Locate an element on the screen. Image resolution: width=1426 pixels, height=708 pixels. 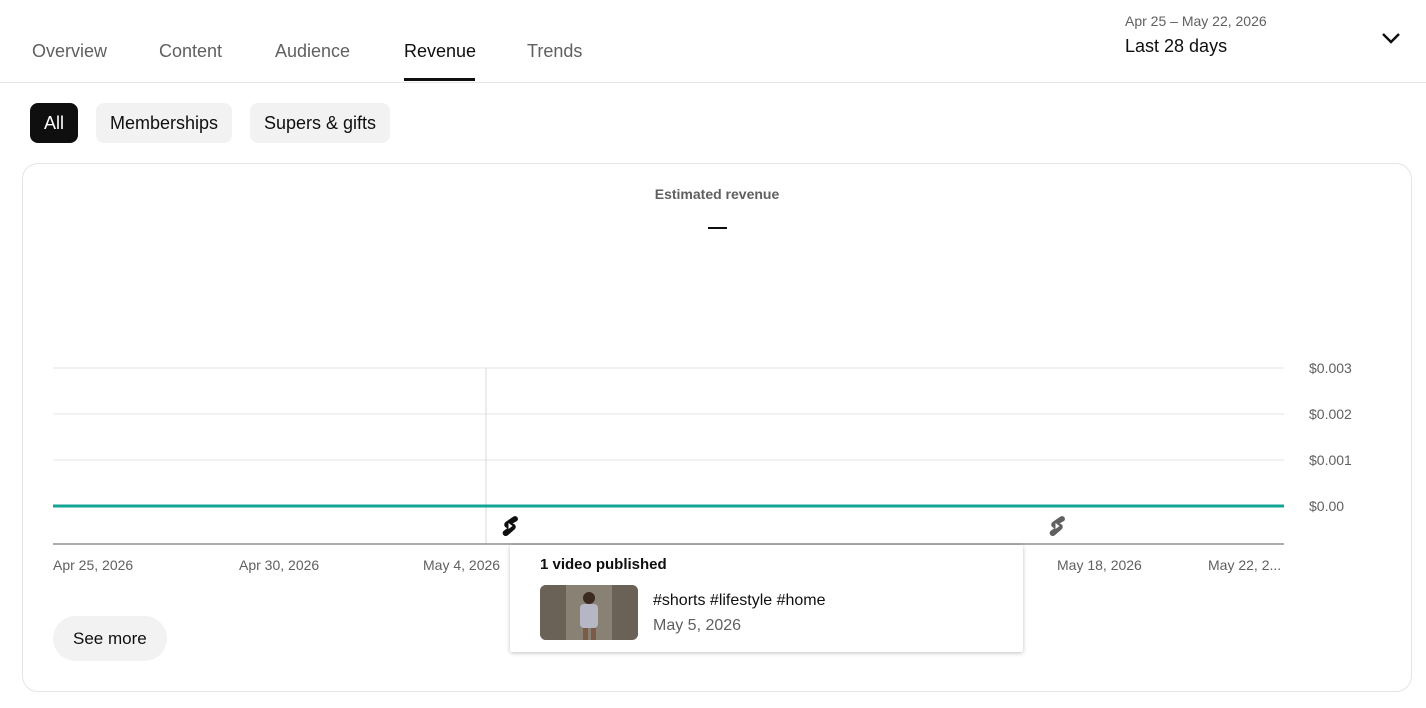
tooltip-title: 1 video published is located at coordinates (603, 564).